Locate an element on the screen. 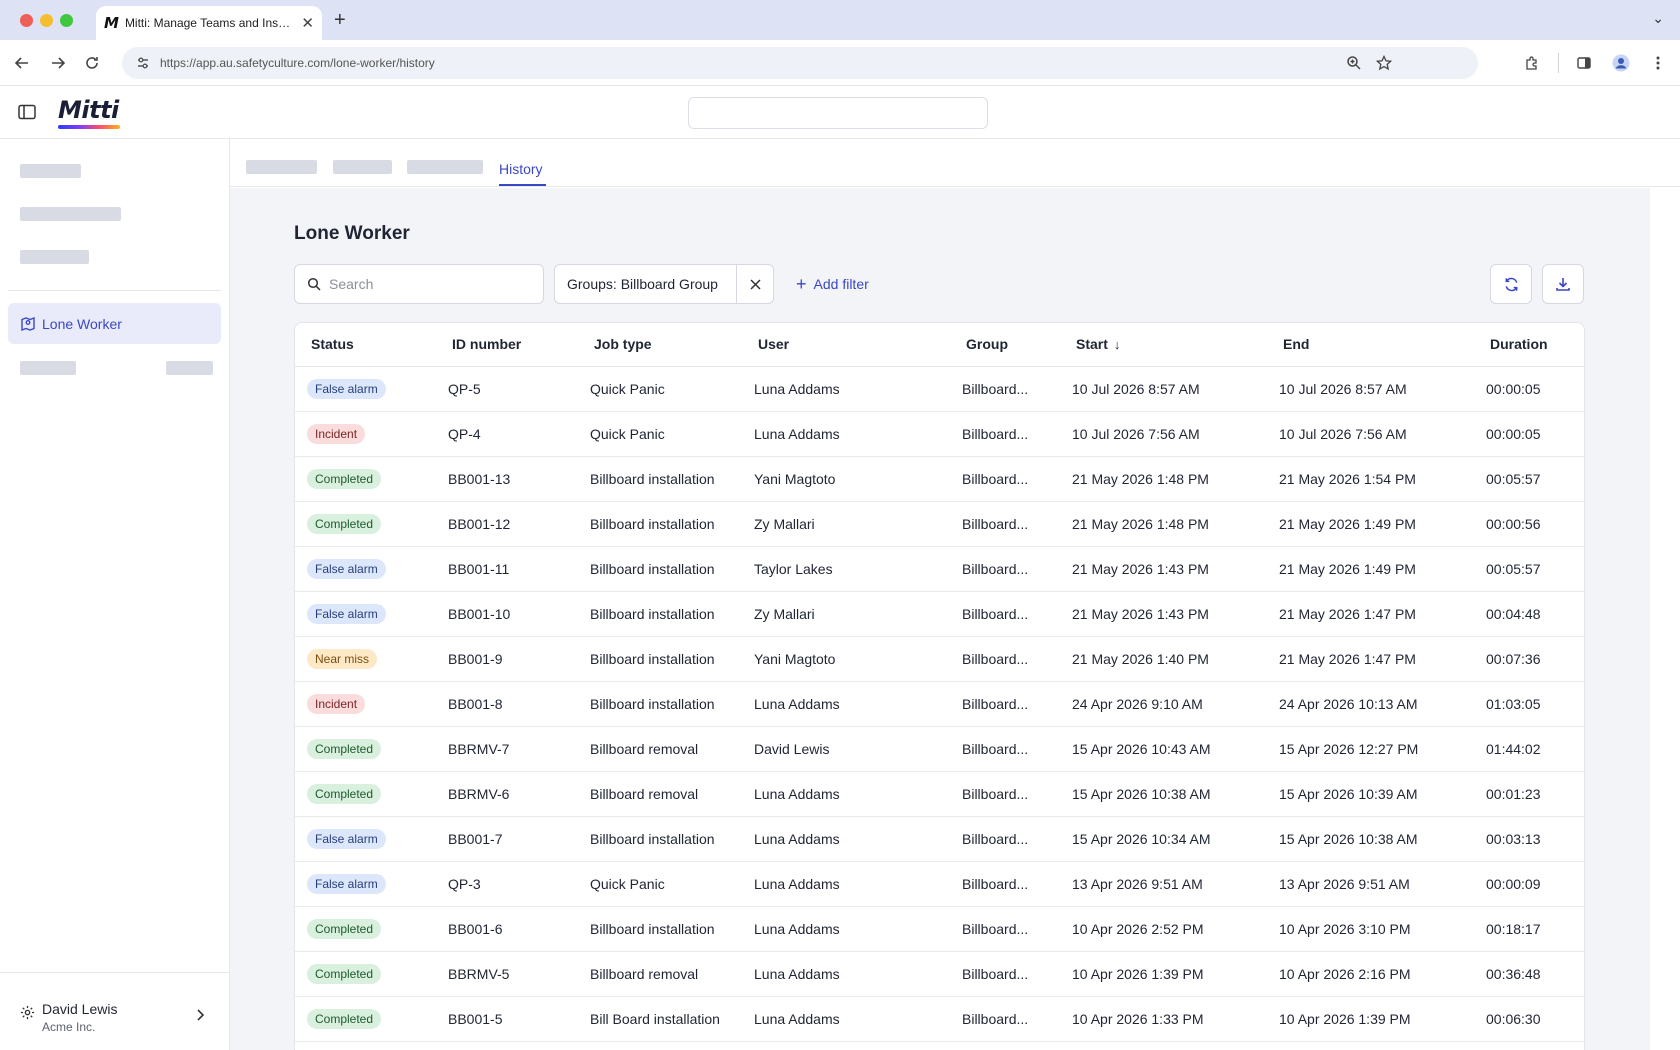 This screenshot has width=1680, height=1050. end-cell: 21 May 2026 1:49 PM is located at coordinates (1370, 569).